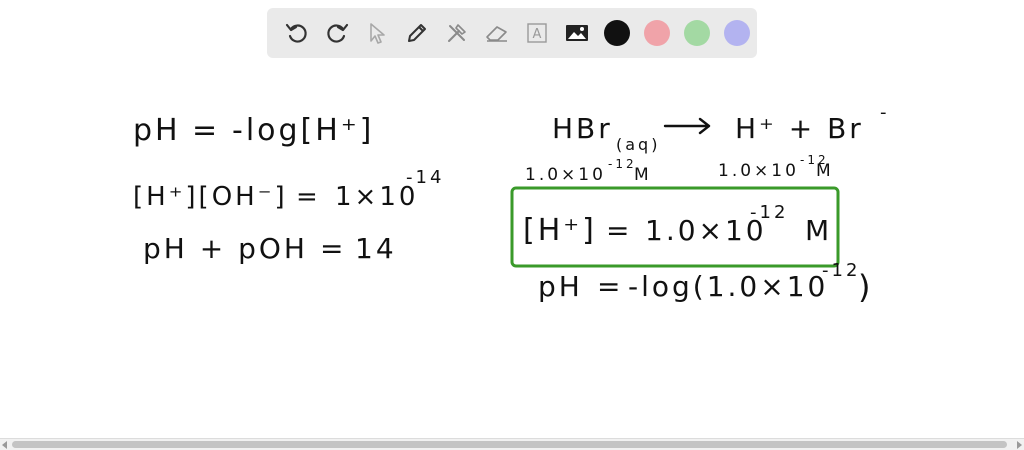  Describe the element at coordinates (560, 230) in the screenshot. I see `svg-text: [H⁺]` at that location.